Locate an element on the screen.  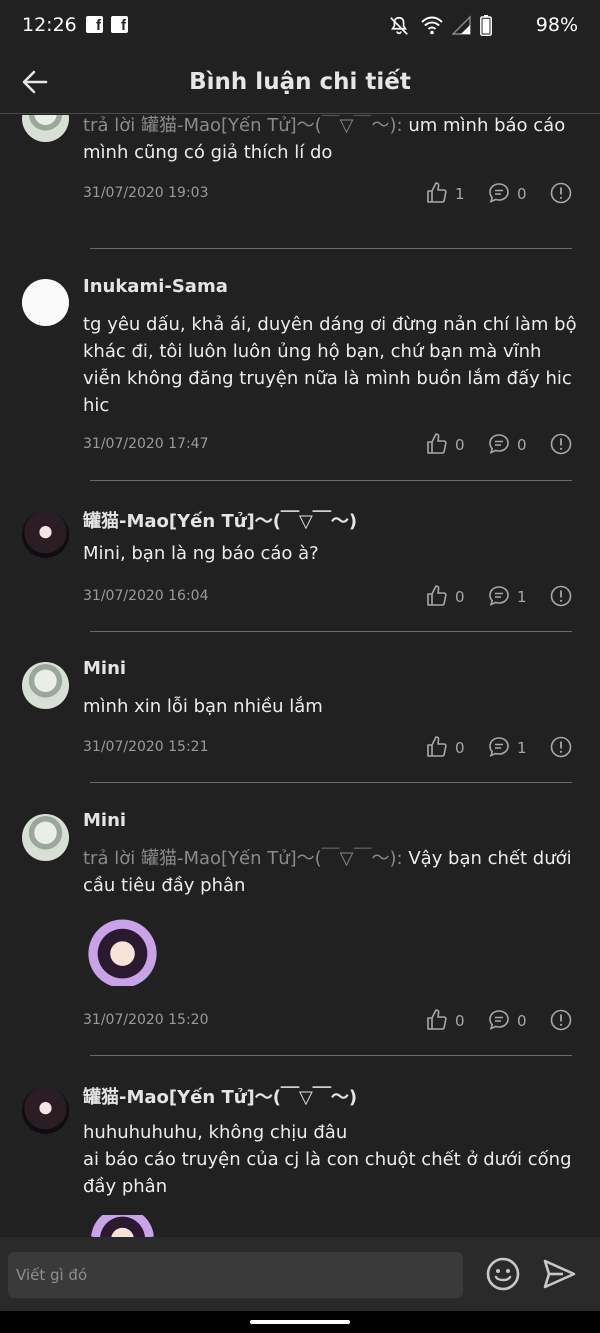
comment-date: 31/07/2020 15:20 is located at coordinates (146, 1020).